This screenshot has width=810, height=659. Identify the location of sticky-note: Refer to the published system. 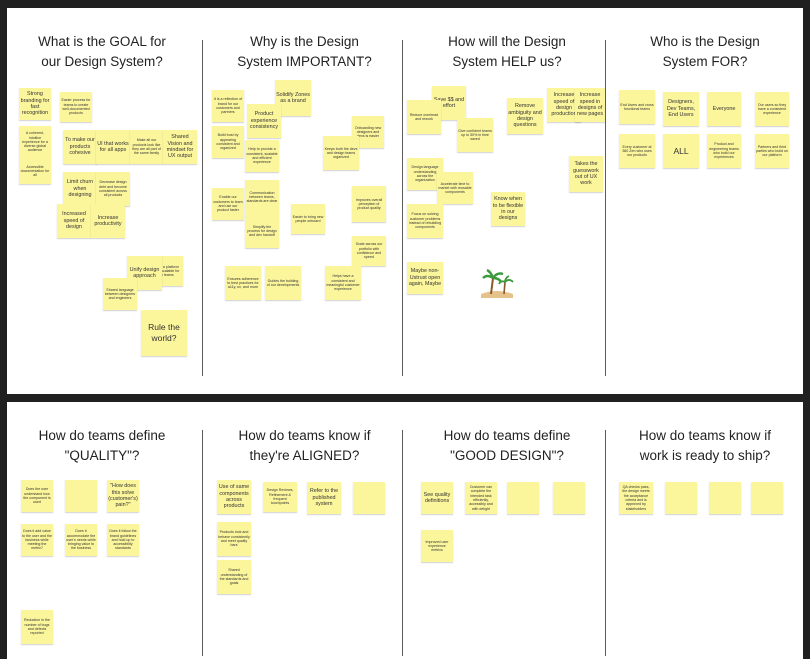
(324, 498).